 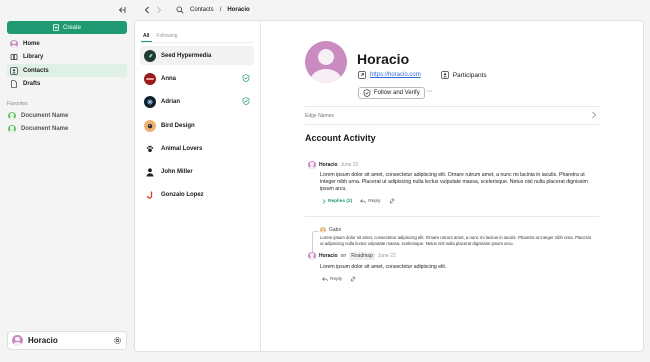 What do you see at coordinates (197, 78) in the screenshot?
I see `contact-item: Anna` at bounding box center [197, 78].